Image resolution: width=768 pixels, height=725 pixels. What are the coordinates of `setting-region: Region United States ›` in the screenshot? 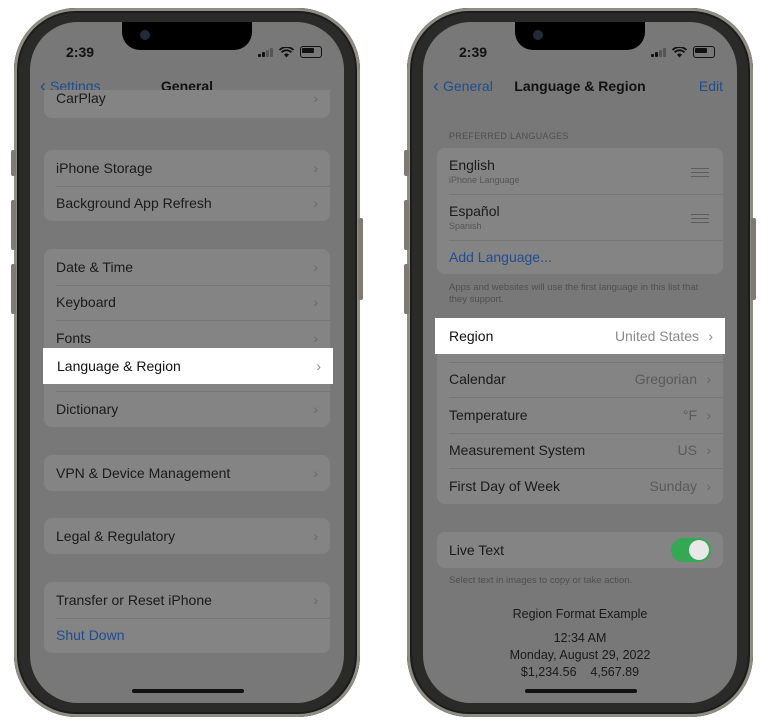 It's located at (580, 336).